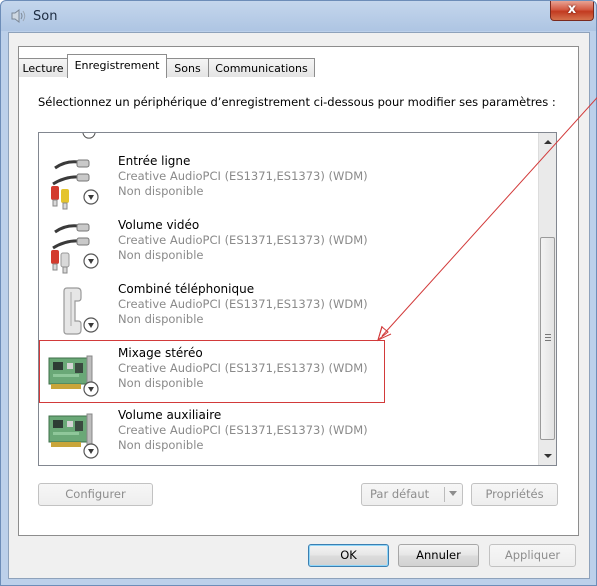 Image resolution: width=597 pixels, height=586 pixels. Describe the element at coordinates (348, 555) in the screenshot. I see `ok-button: OK` at that location.